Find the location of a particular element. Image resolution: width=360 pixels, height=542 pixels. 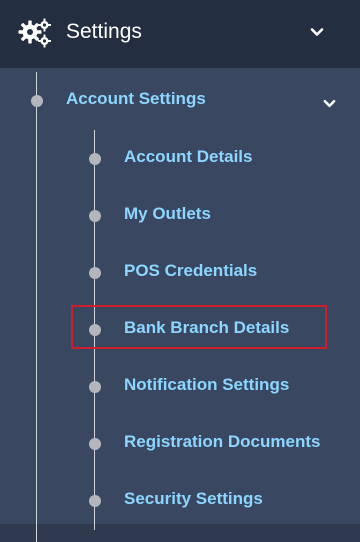

account-details-link: Account Details is located at coordinates (188, 157).